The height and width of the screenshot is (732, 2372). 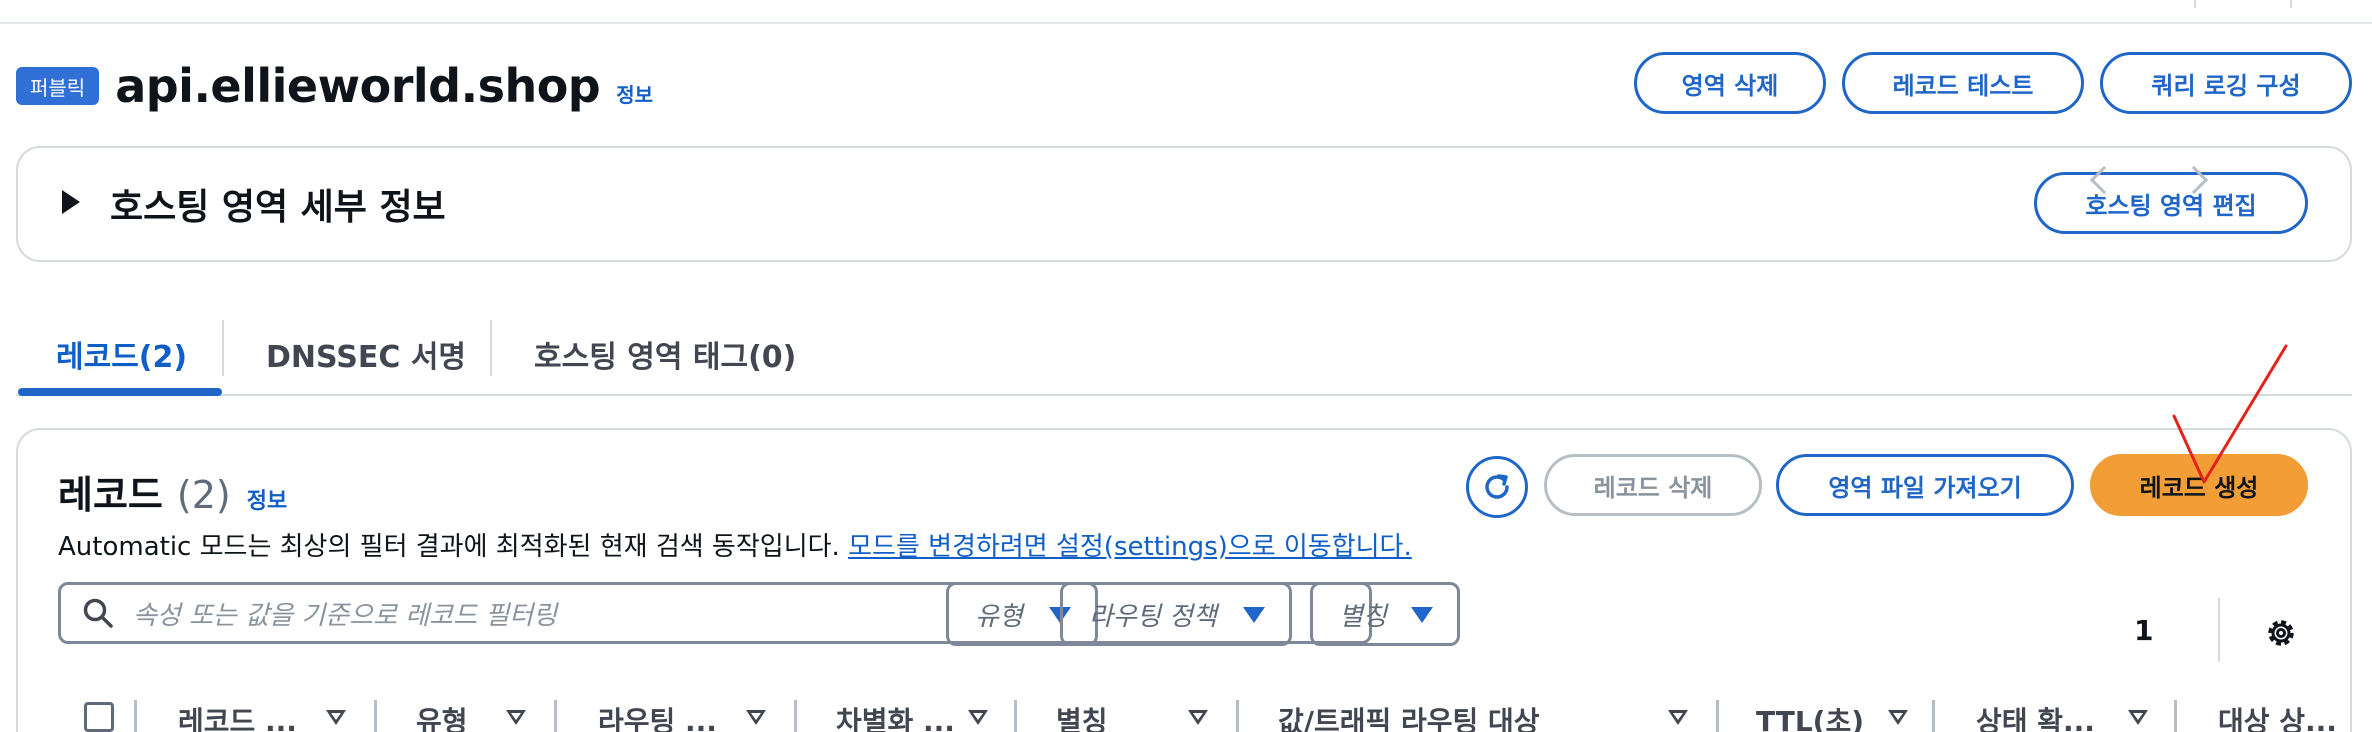 I want to click on column-header-value: 값/트래픽 라우팅 대상, so click(x=1409, y=716).